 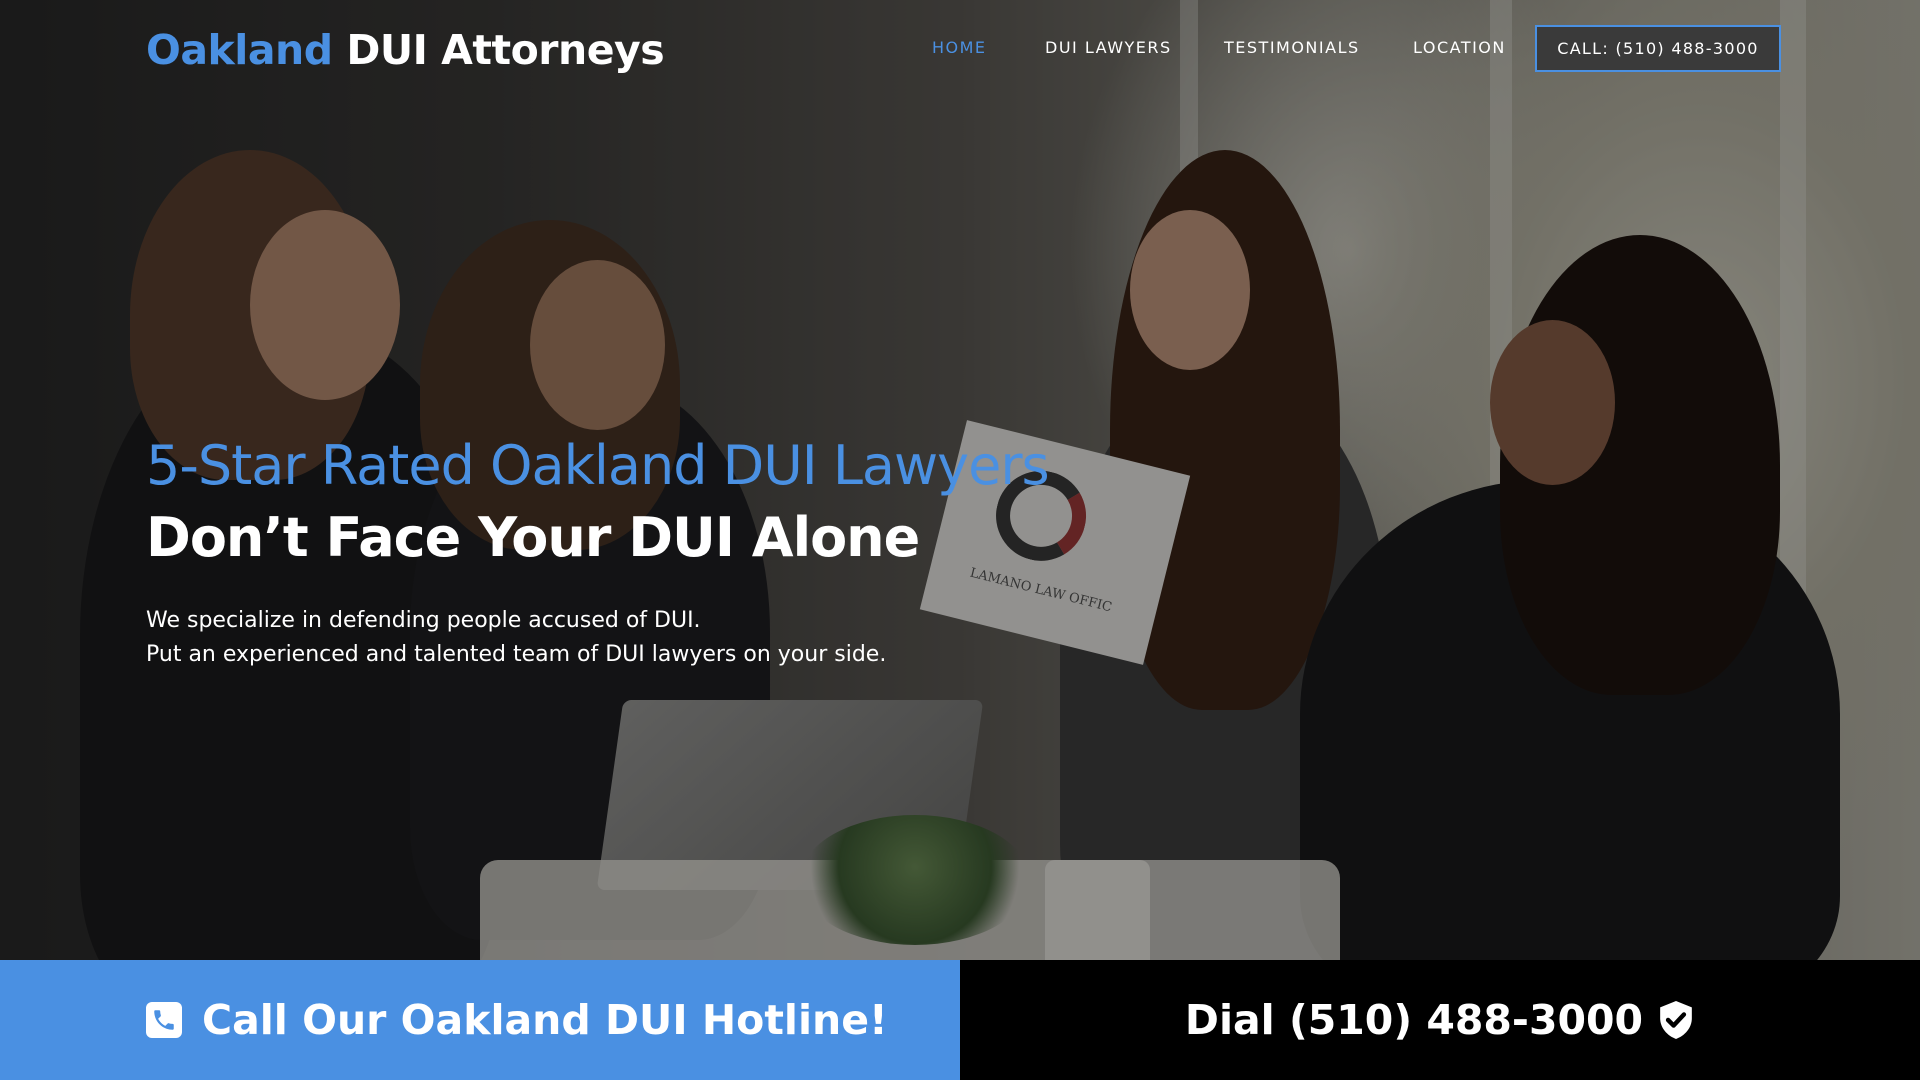 I want to click on nav-dui-lawyers: DUI LAWYERS, so click(x=1108, y=47).